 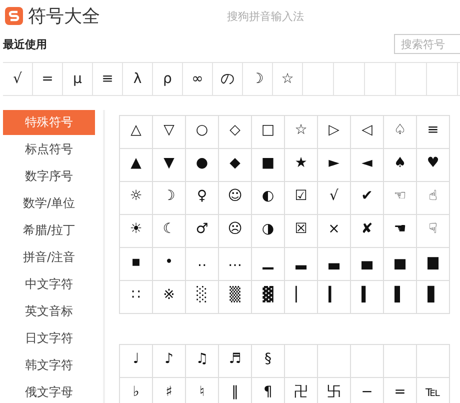 What do you see at coordinates (367, 198) in the screenshot?
I see `symbol-cell: ✔` at bounding box center [367, 198].